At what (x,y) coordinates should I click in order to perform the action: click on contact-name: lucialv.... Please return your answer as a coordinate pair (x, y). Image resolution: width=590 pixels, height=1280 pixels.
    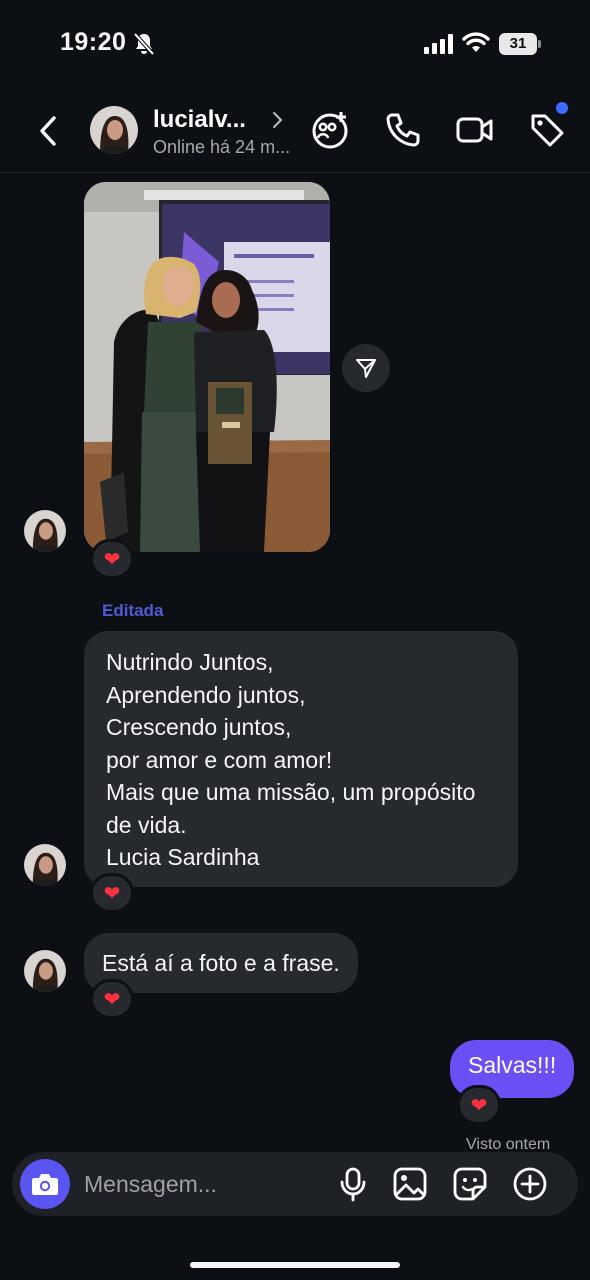
    Looking at the image, I should click on (199, 120).